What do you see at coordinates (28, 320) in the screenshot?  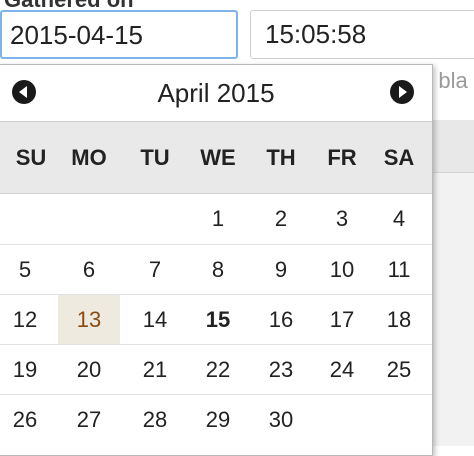 I see `day-cell-12: 12` at bounding box center [28, 320].